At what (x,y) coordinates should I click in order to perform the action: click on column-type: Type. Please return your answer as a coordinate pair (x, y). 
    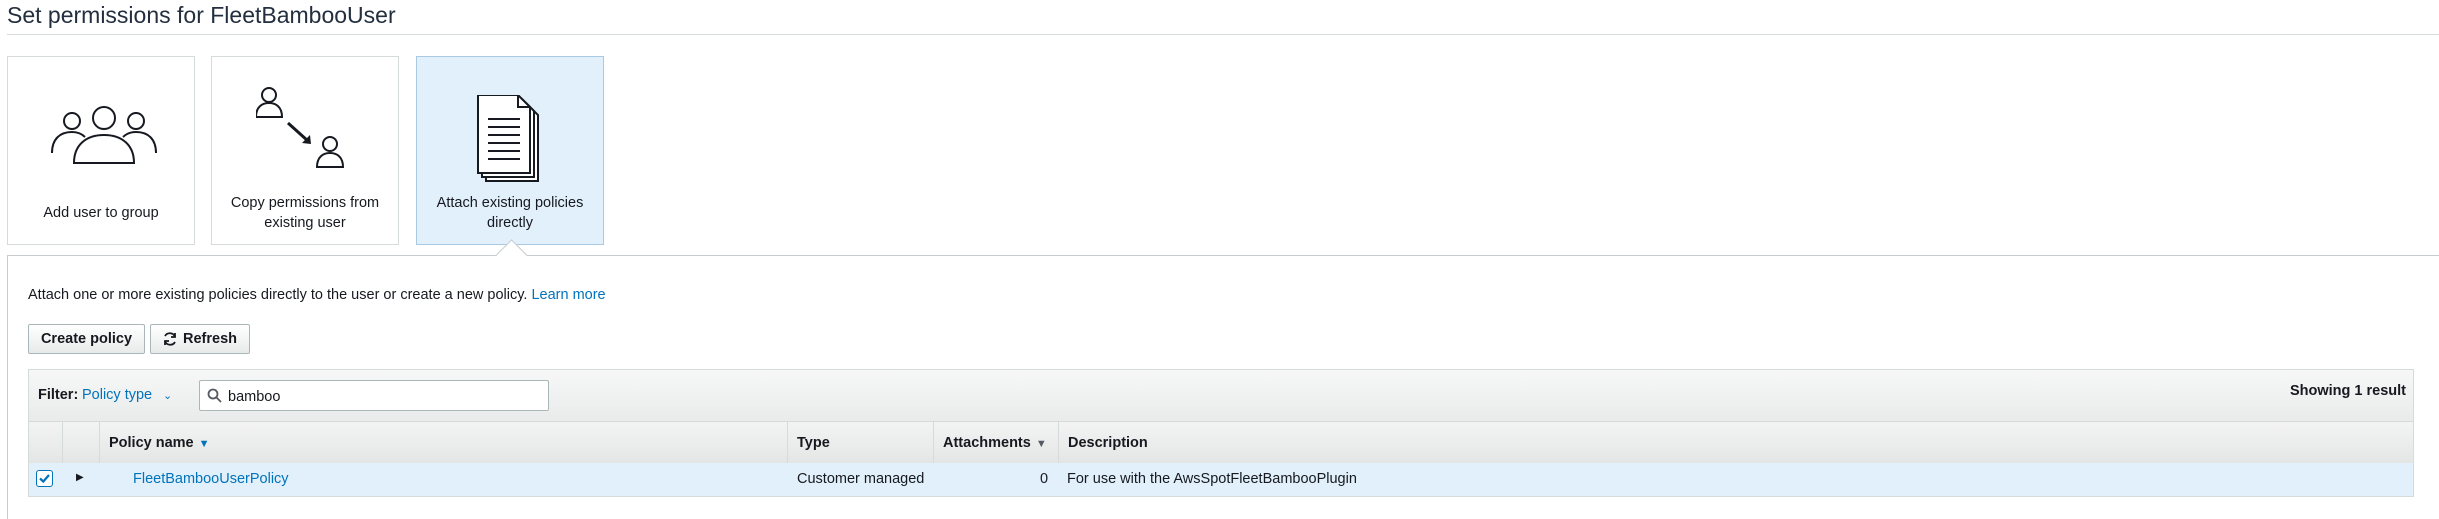
    Looking at the image, I should click on (813, 443).